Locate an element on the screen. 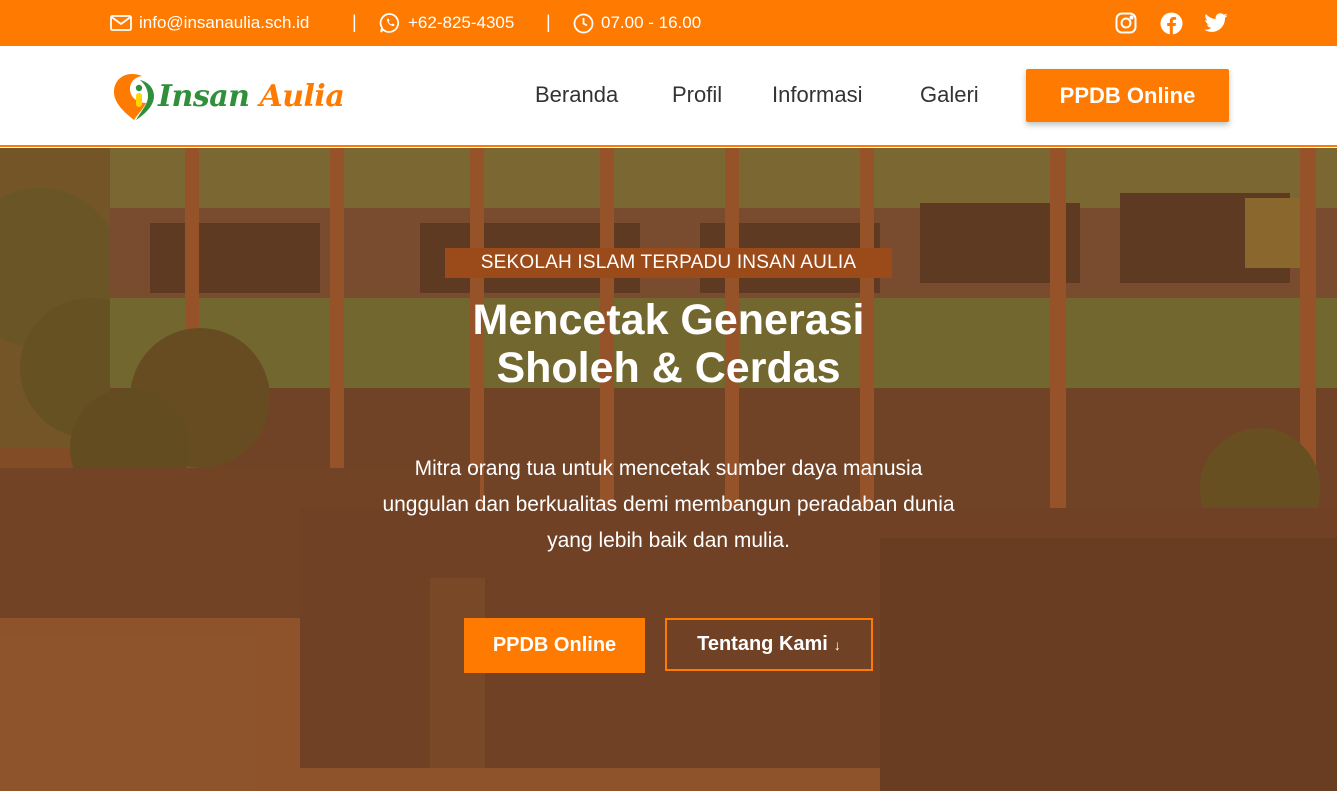 The height and width of the screenshot is (791, 1337). instagram-link is located at coordinates (1126, 23).